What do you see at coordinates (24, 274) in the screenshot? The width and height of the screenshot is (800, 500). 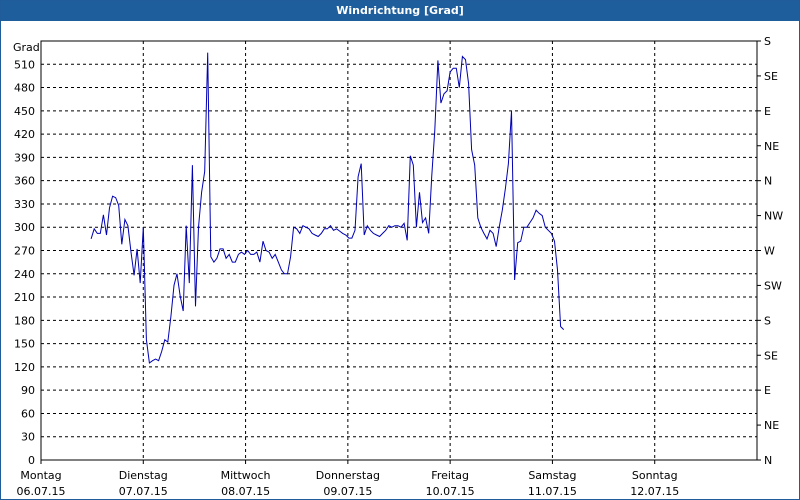 I see `y-tick-label: 240` at bounding box center [24, 274].